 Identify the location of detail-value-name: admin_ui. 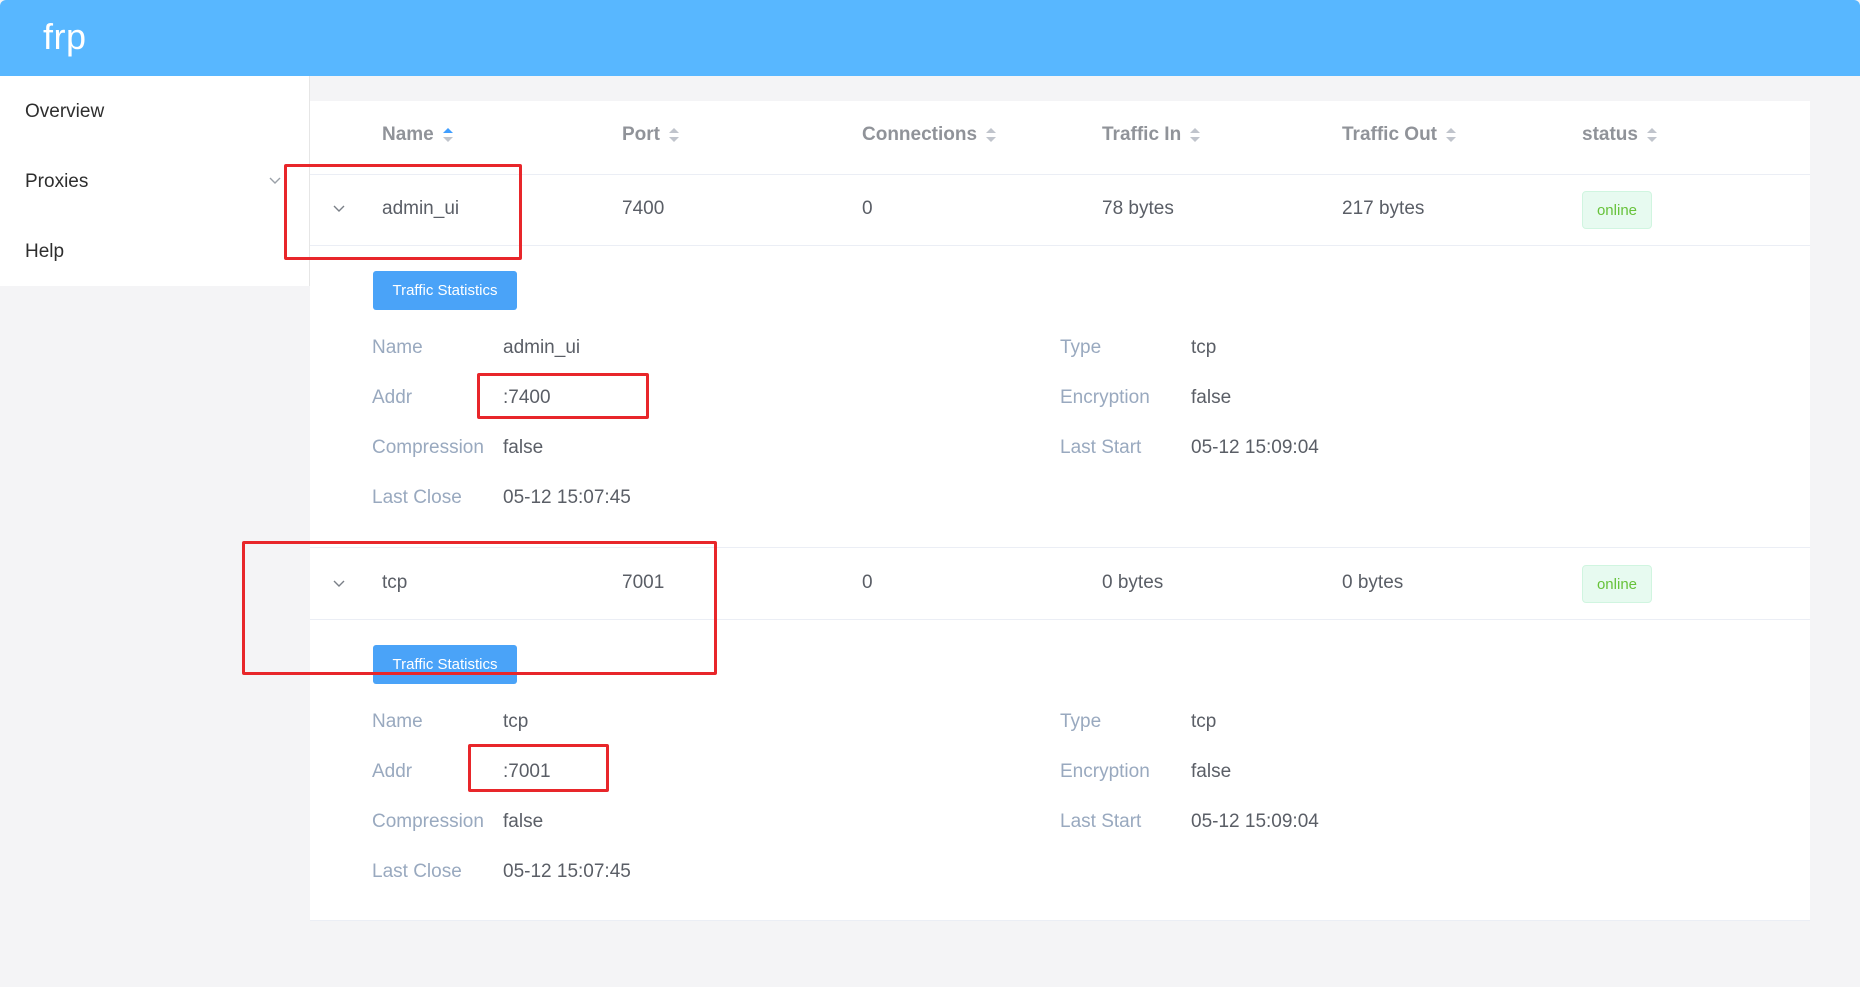
(542, 347).